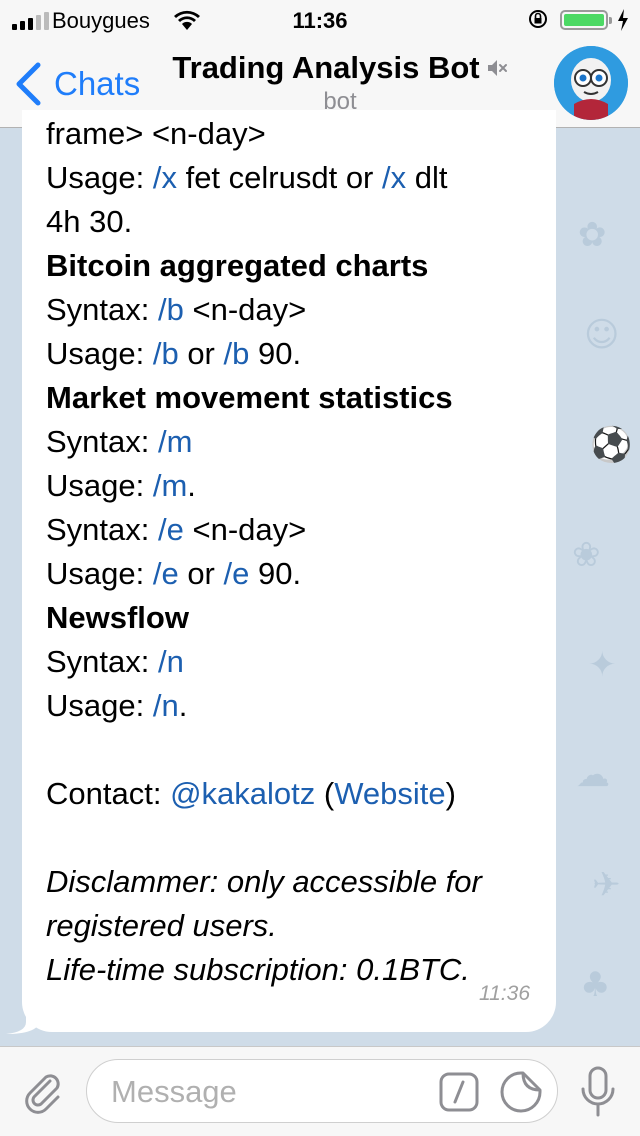  What do you see at coordinates (108, 793) in the screenshot?
I see `message-text: Contact:` at bounding box center [108, 793].